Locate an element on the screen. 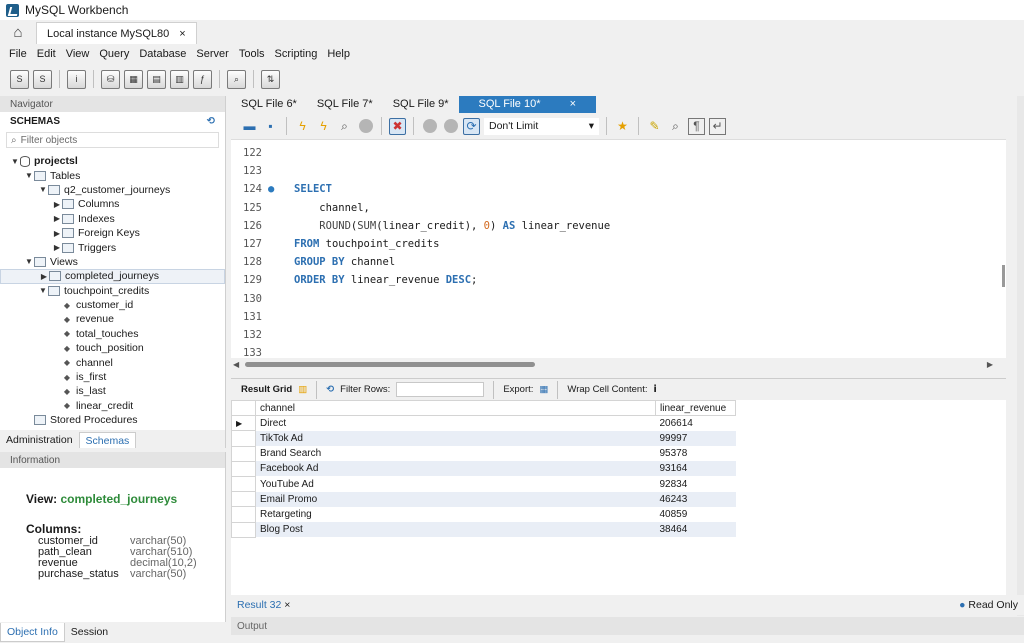 Image resolution: width=1024 pixels, height=643 pixels. tree-item: ◆ is_first is located at coordinates (112, 377).